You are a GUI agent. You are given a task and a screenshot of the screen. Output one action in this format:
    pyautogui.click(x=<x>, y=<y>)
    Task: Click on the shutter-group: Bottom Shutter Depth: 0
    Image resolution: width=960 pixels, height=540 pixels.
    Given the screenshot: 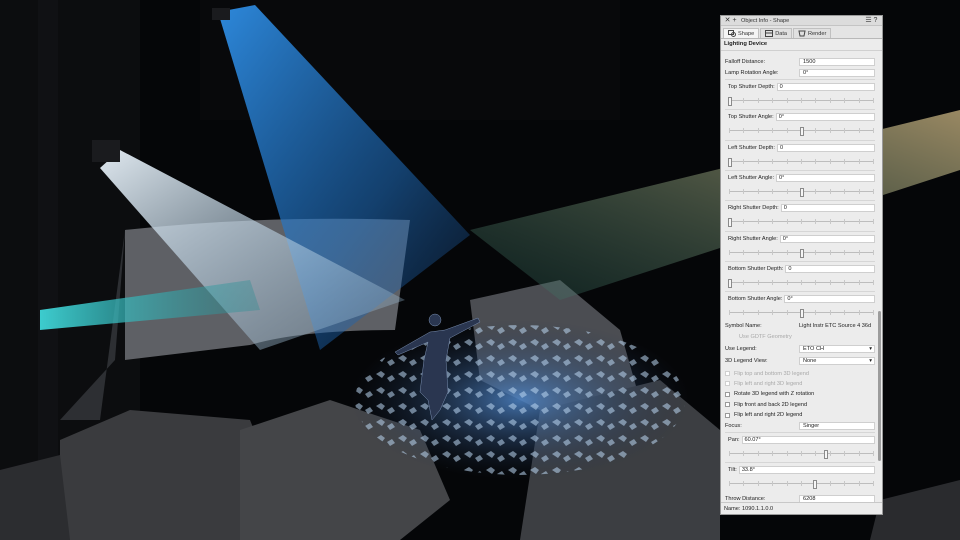 What is the action you would take?
    pyautogui.click(x=800, y=275)
    